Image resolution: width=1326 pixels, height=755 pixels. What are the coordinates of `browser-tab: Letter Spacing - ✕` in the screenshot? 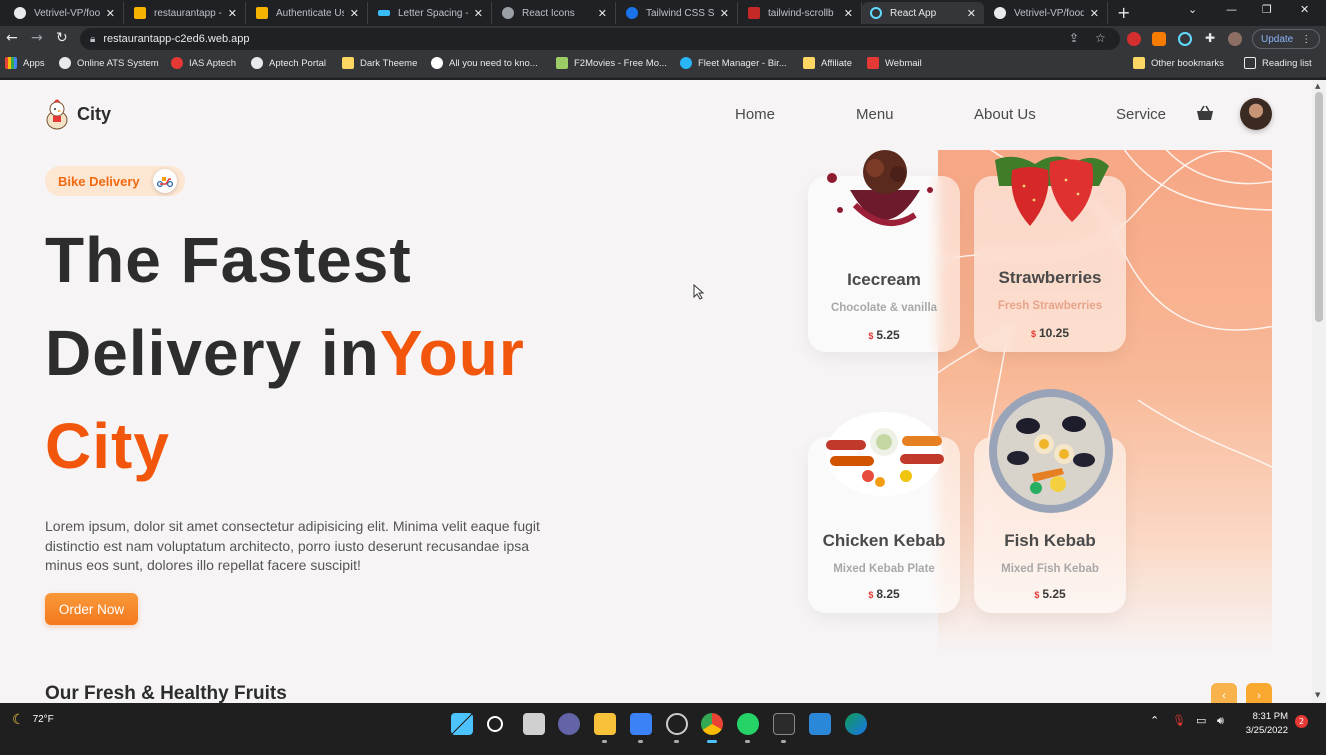 It's located at (431, 13).